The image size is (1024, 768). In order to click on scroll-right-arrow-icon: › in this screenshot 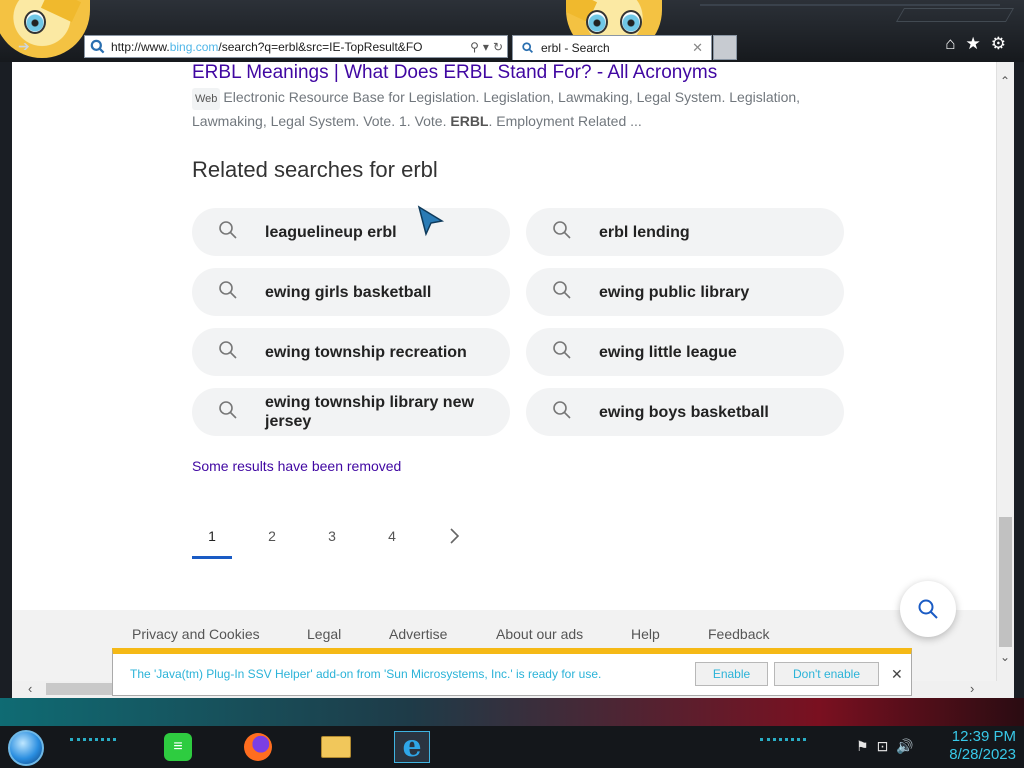, I will do `click(972, 688)`.